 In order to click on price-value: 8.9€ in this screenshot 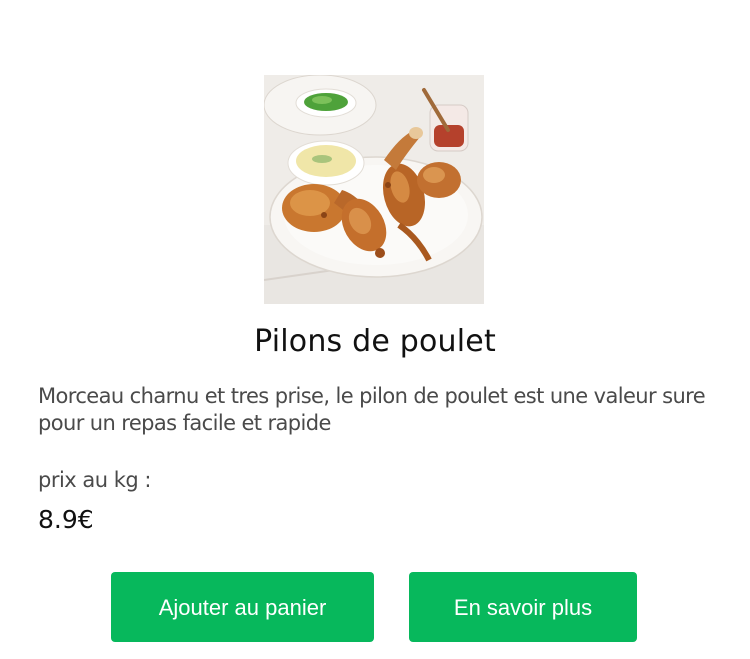, I will do `click(66, 519)`.